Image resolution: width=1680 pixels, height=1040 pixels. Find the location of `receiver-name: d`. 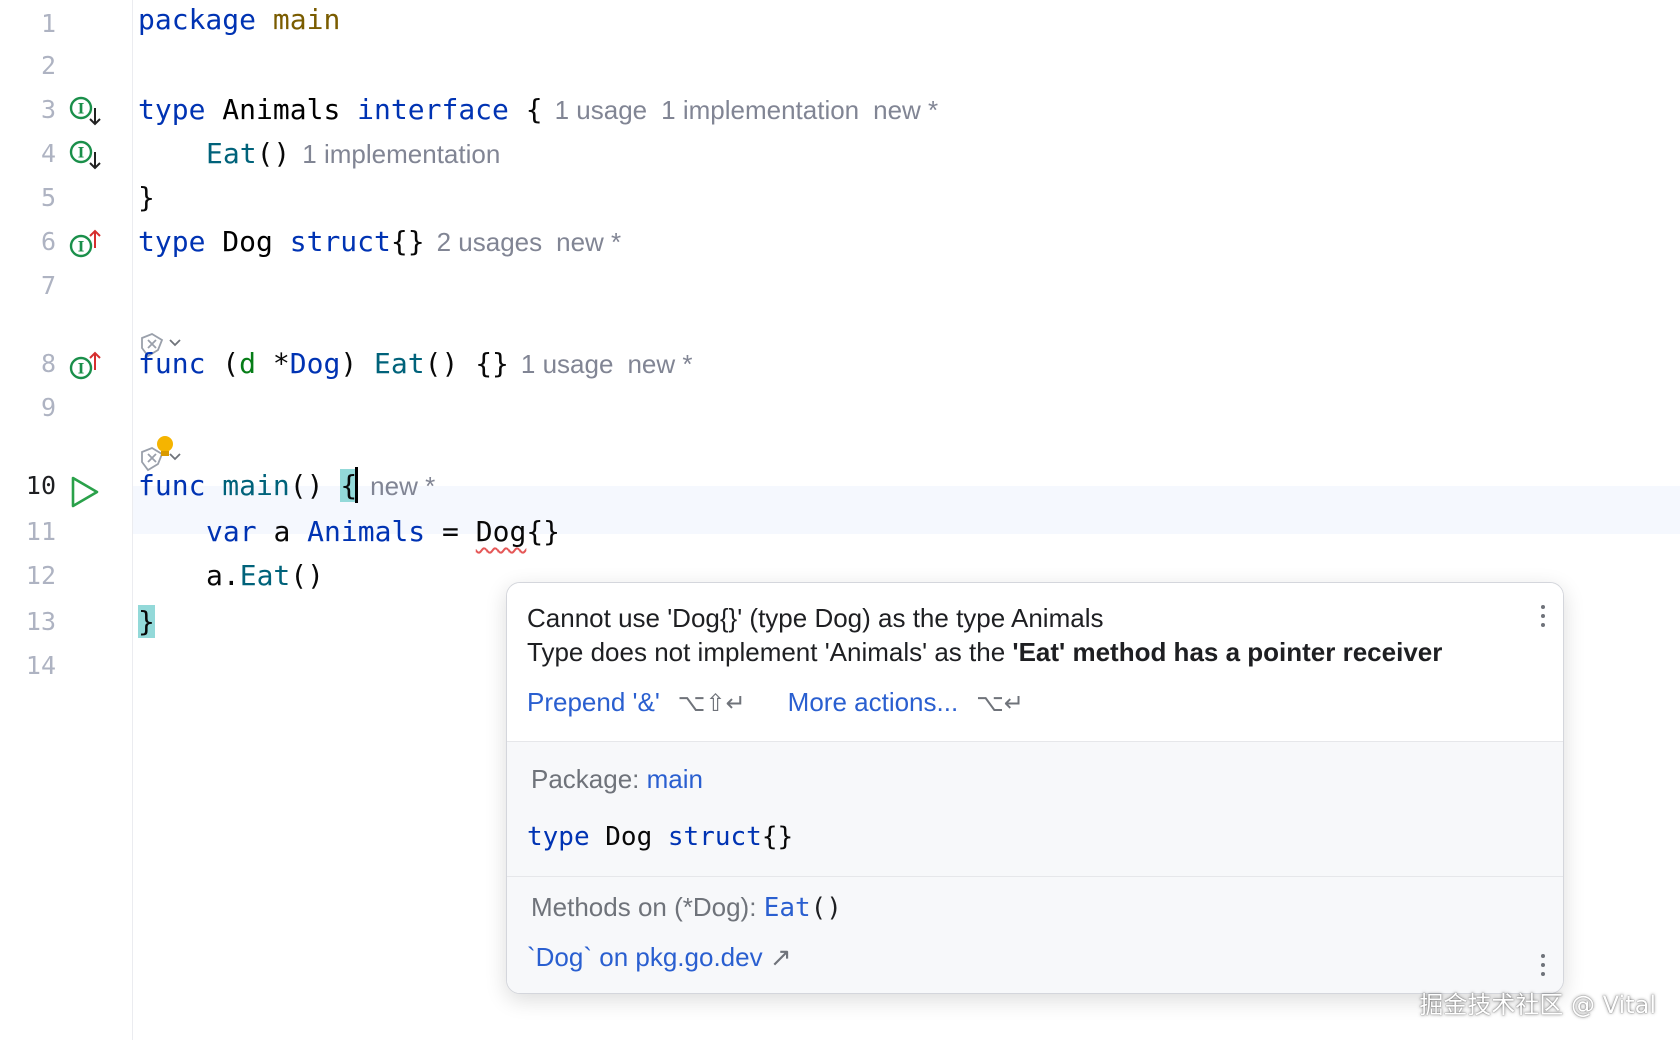

receiver-name: d is located at coordinates (248, 363).